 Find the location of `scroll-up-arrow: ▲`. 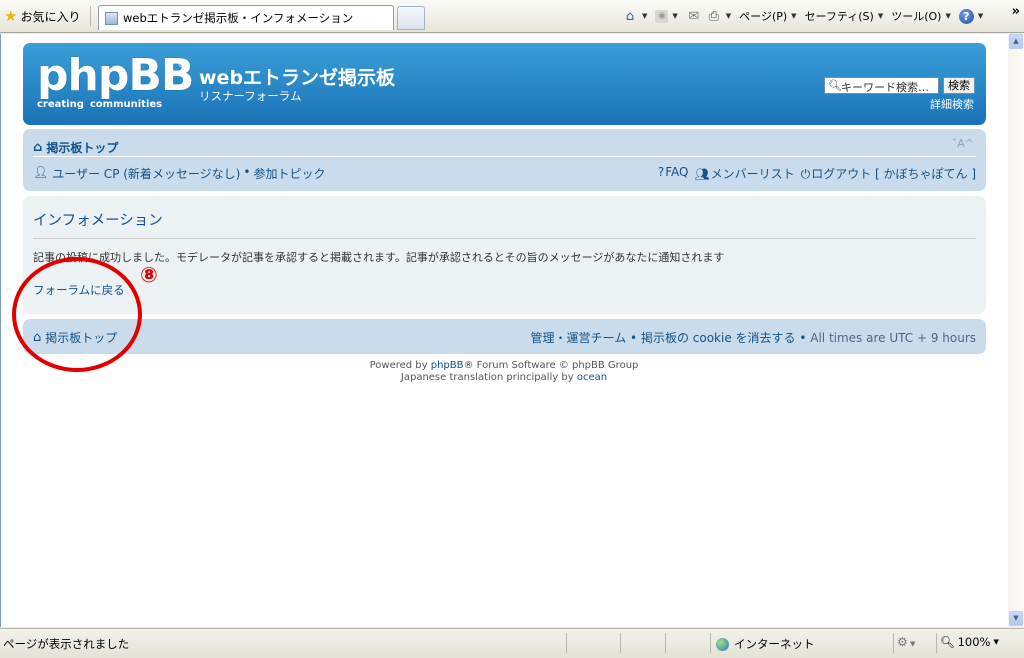

scroll-up-arrow: ▲ is located at coordinates (1016, 41).